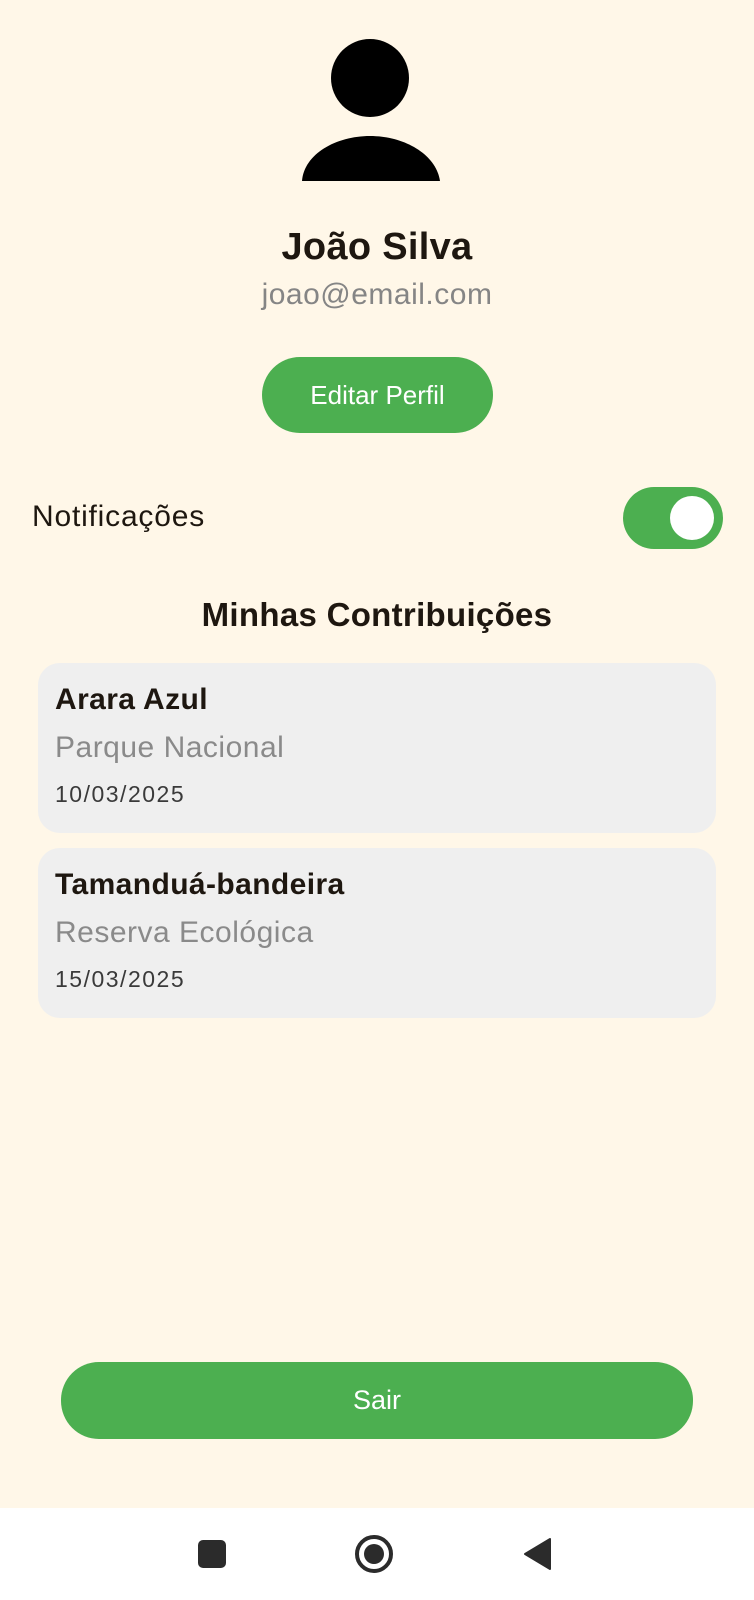  I want to click on contribution-location: Parque Nacional, so click(170, 747).